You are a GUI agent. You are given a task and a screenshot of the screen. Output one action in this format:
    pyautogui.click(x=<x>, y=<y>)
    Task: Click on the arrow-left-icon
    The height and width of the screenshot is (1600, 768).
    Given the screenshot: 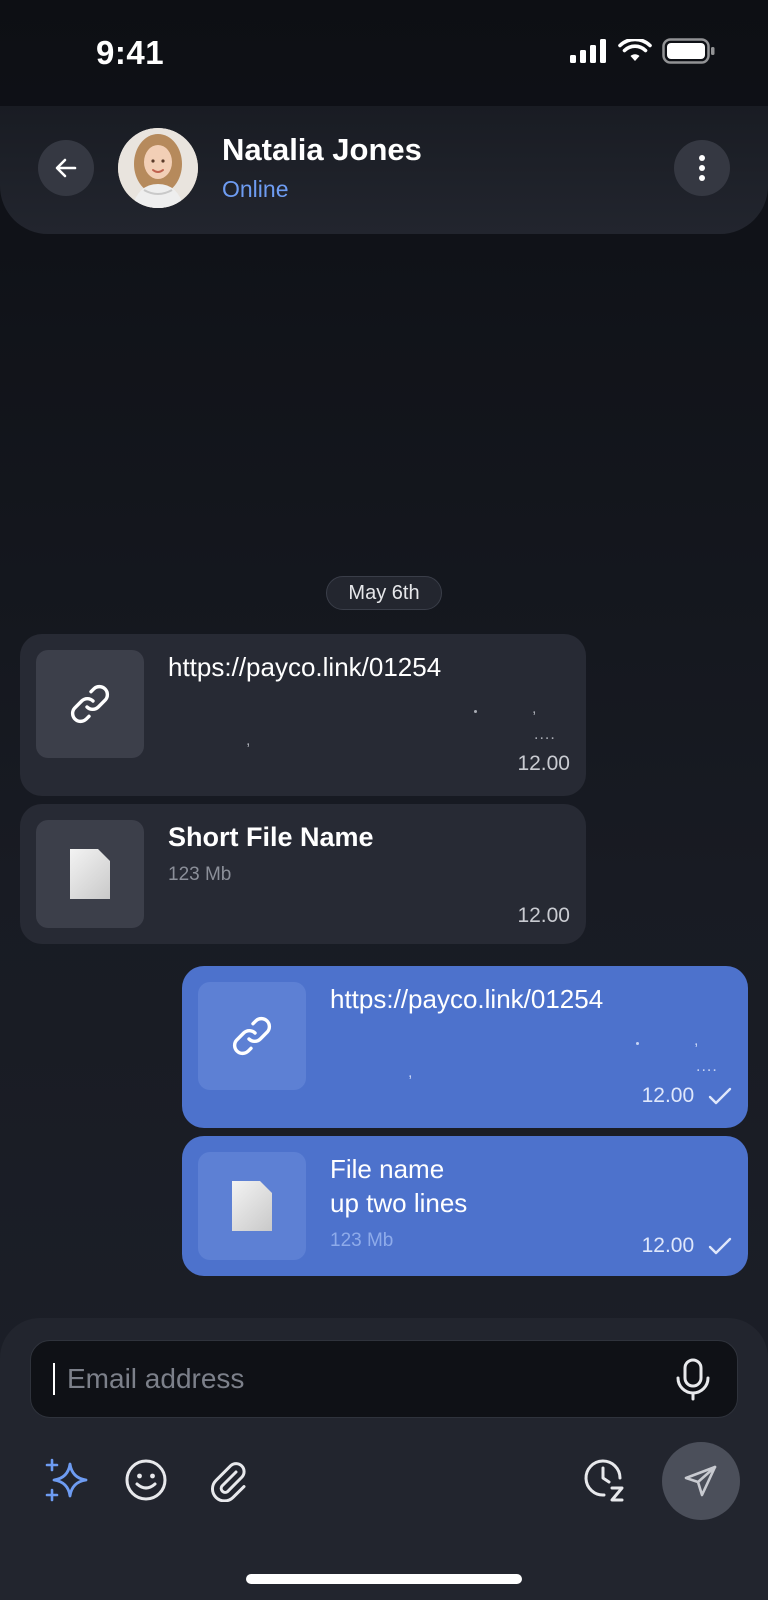 What is the action you would take?
    pyautogui.click(x=66, y=168)
    